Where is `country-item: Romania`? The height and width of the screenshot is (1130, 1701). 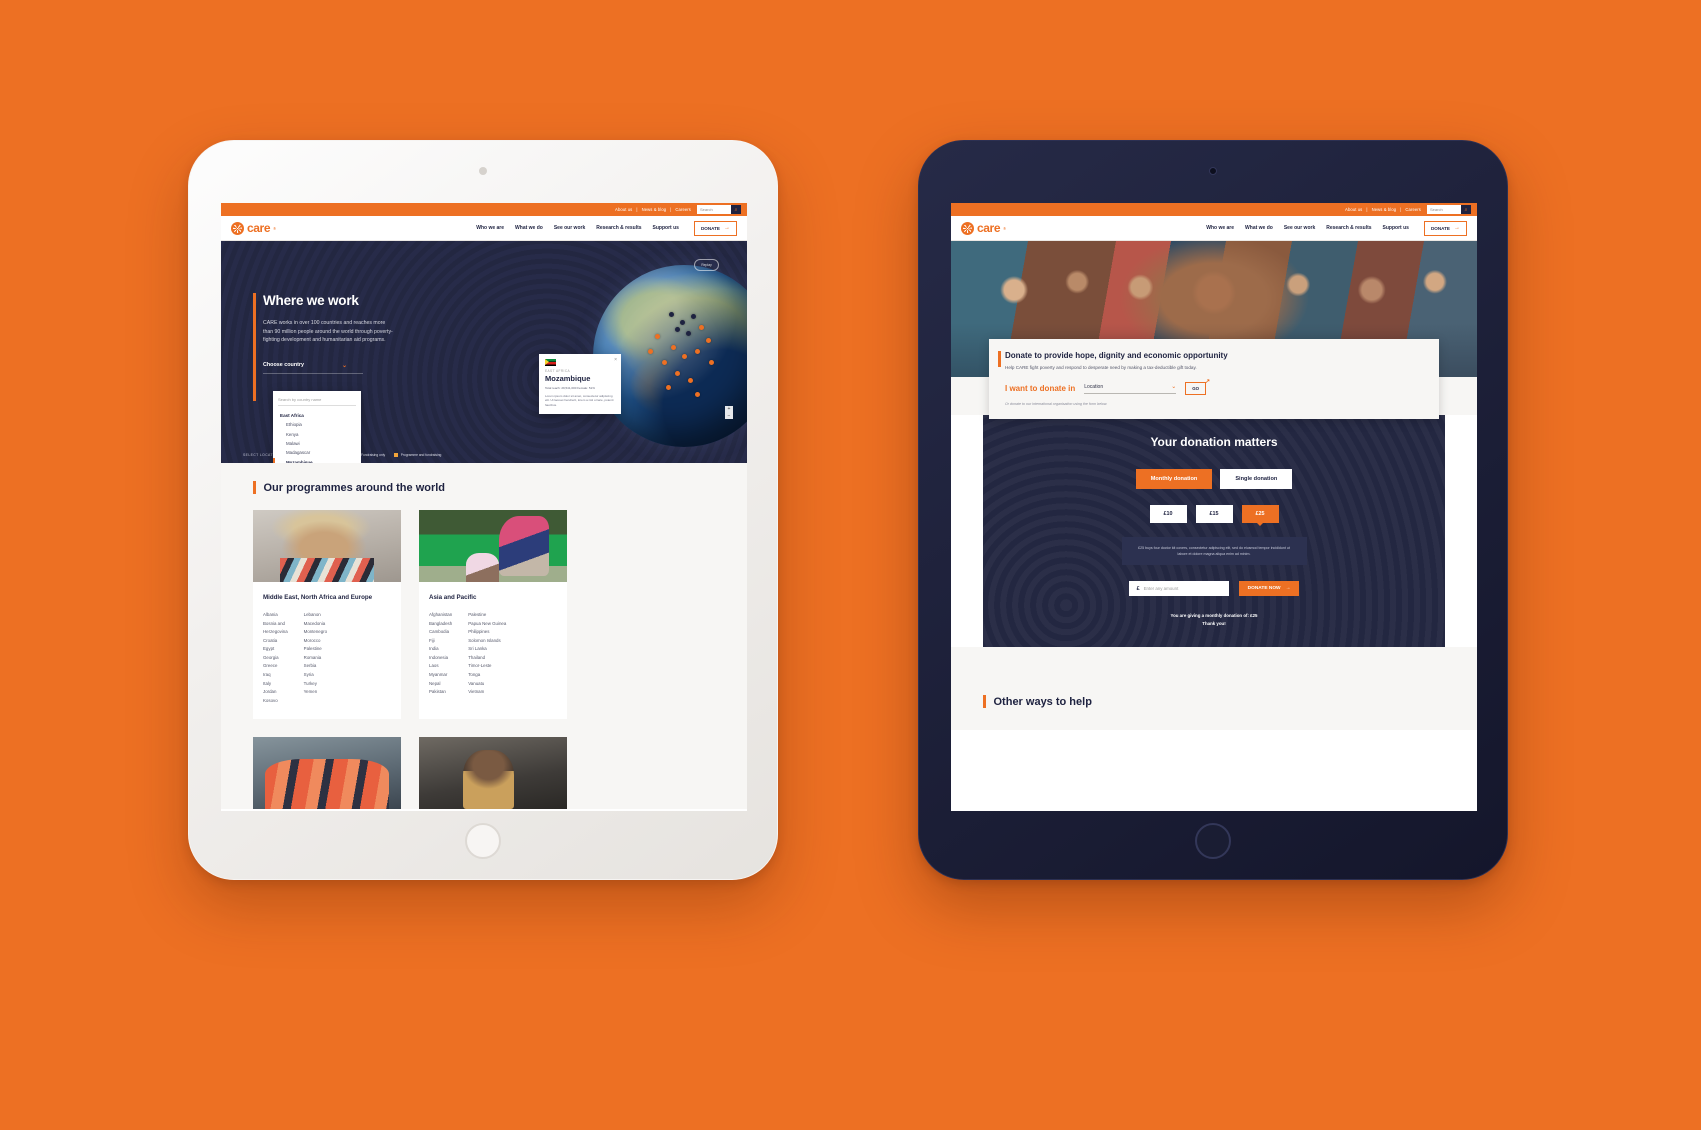 country-item: Romania is located at coordinates (315, 658).